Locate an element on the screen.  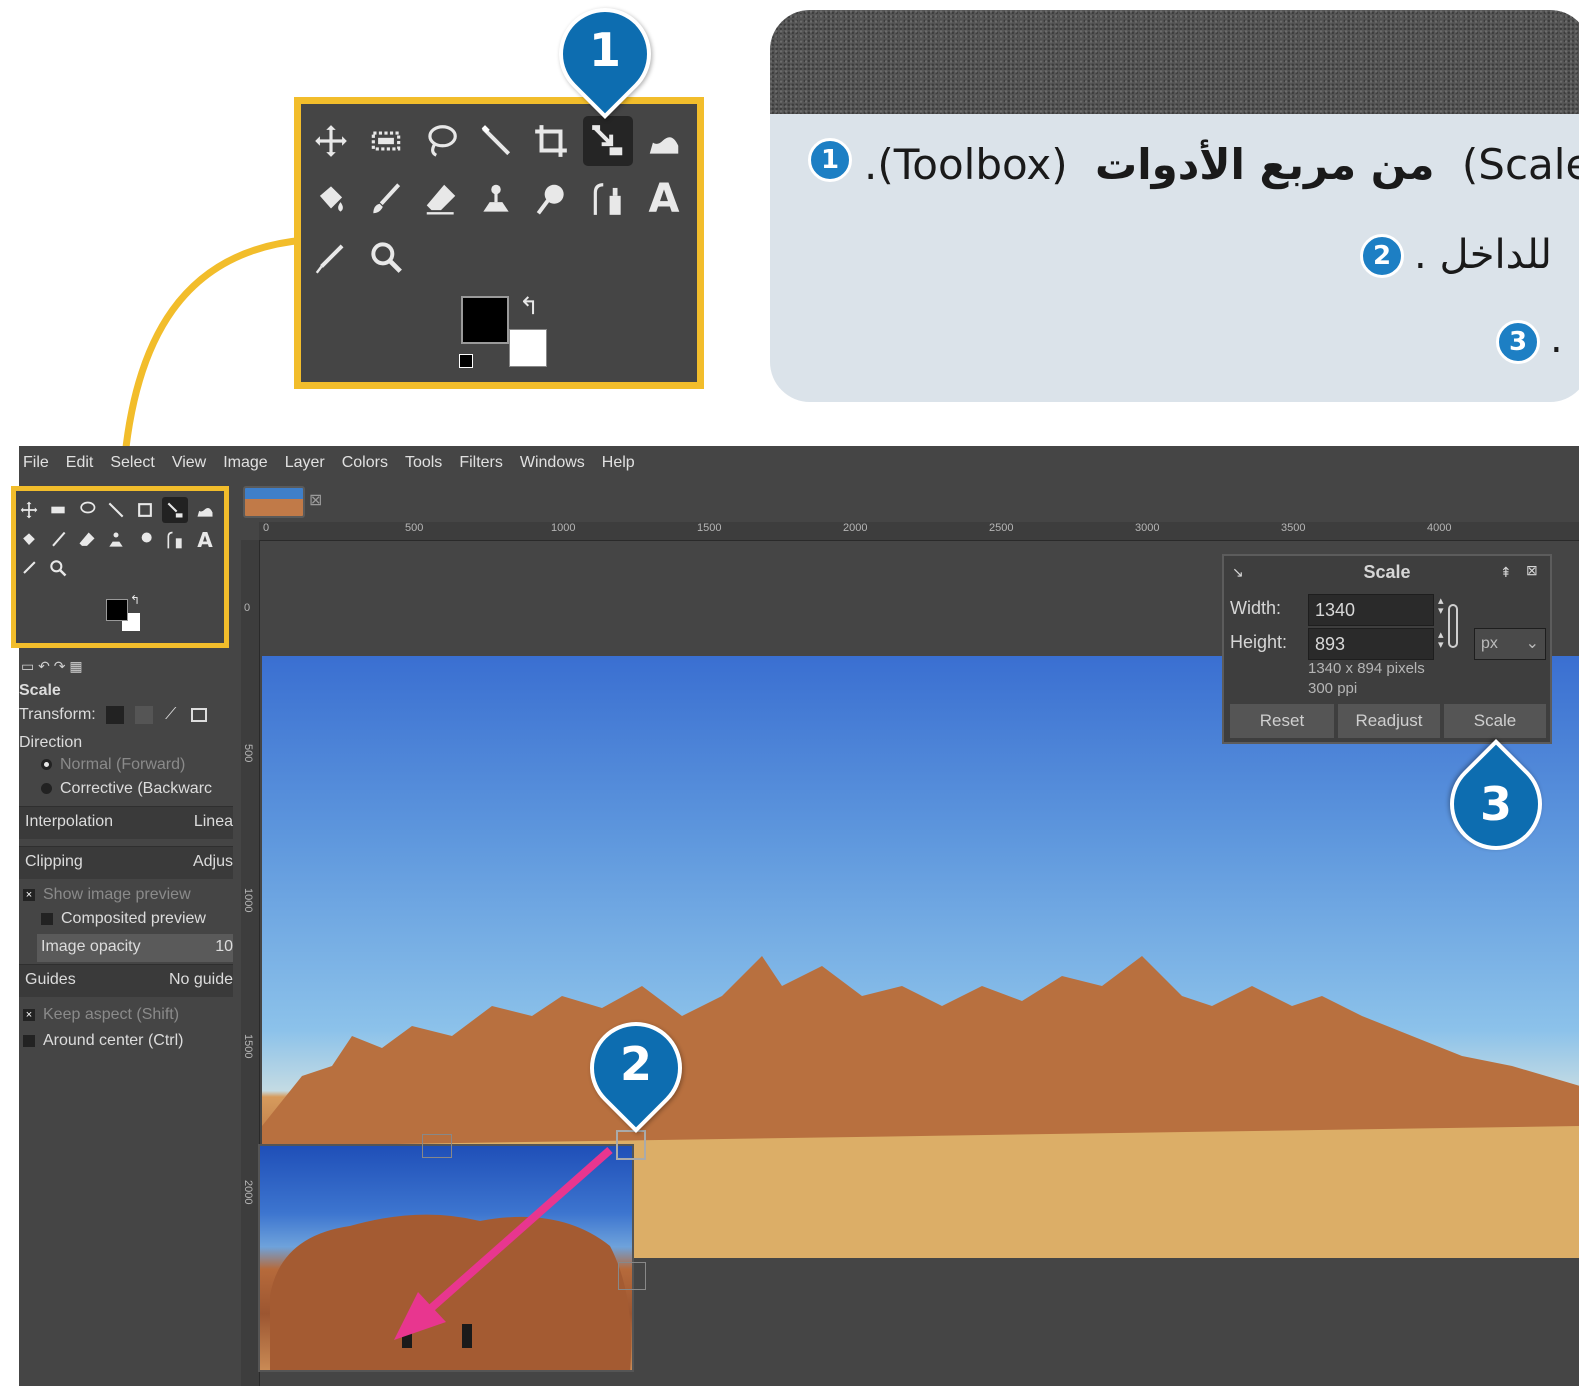
height-input: 893 is located at coordinates (1371, 644).